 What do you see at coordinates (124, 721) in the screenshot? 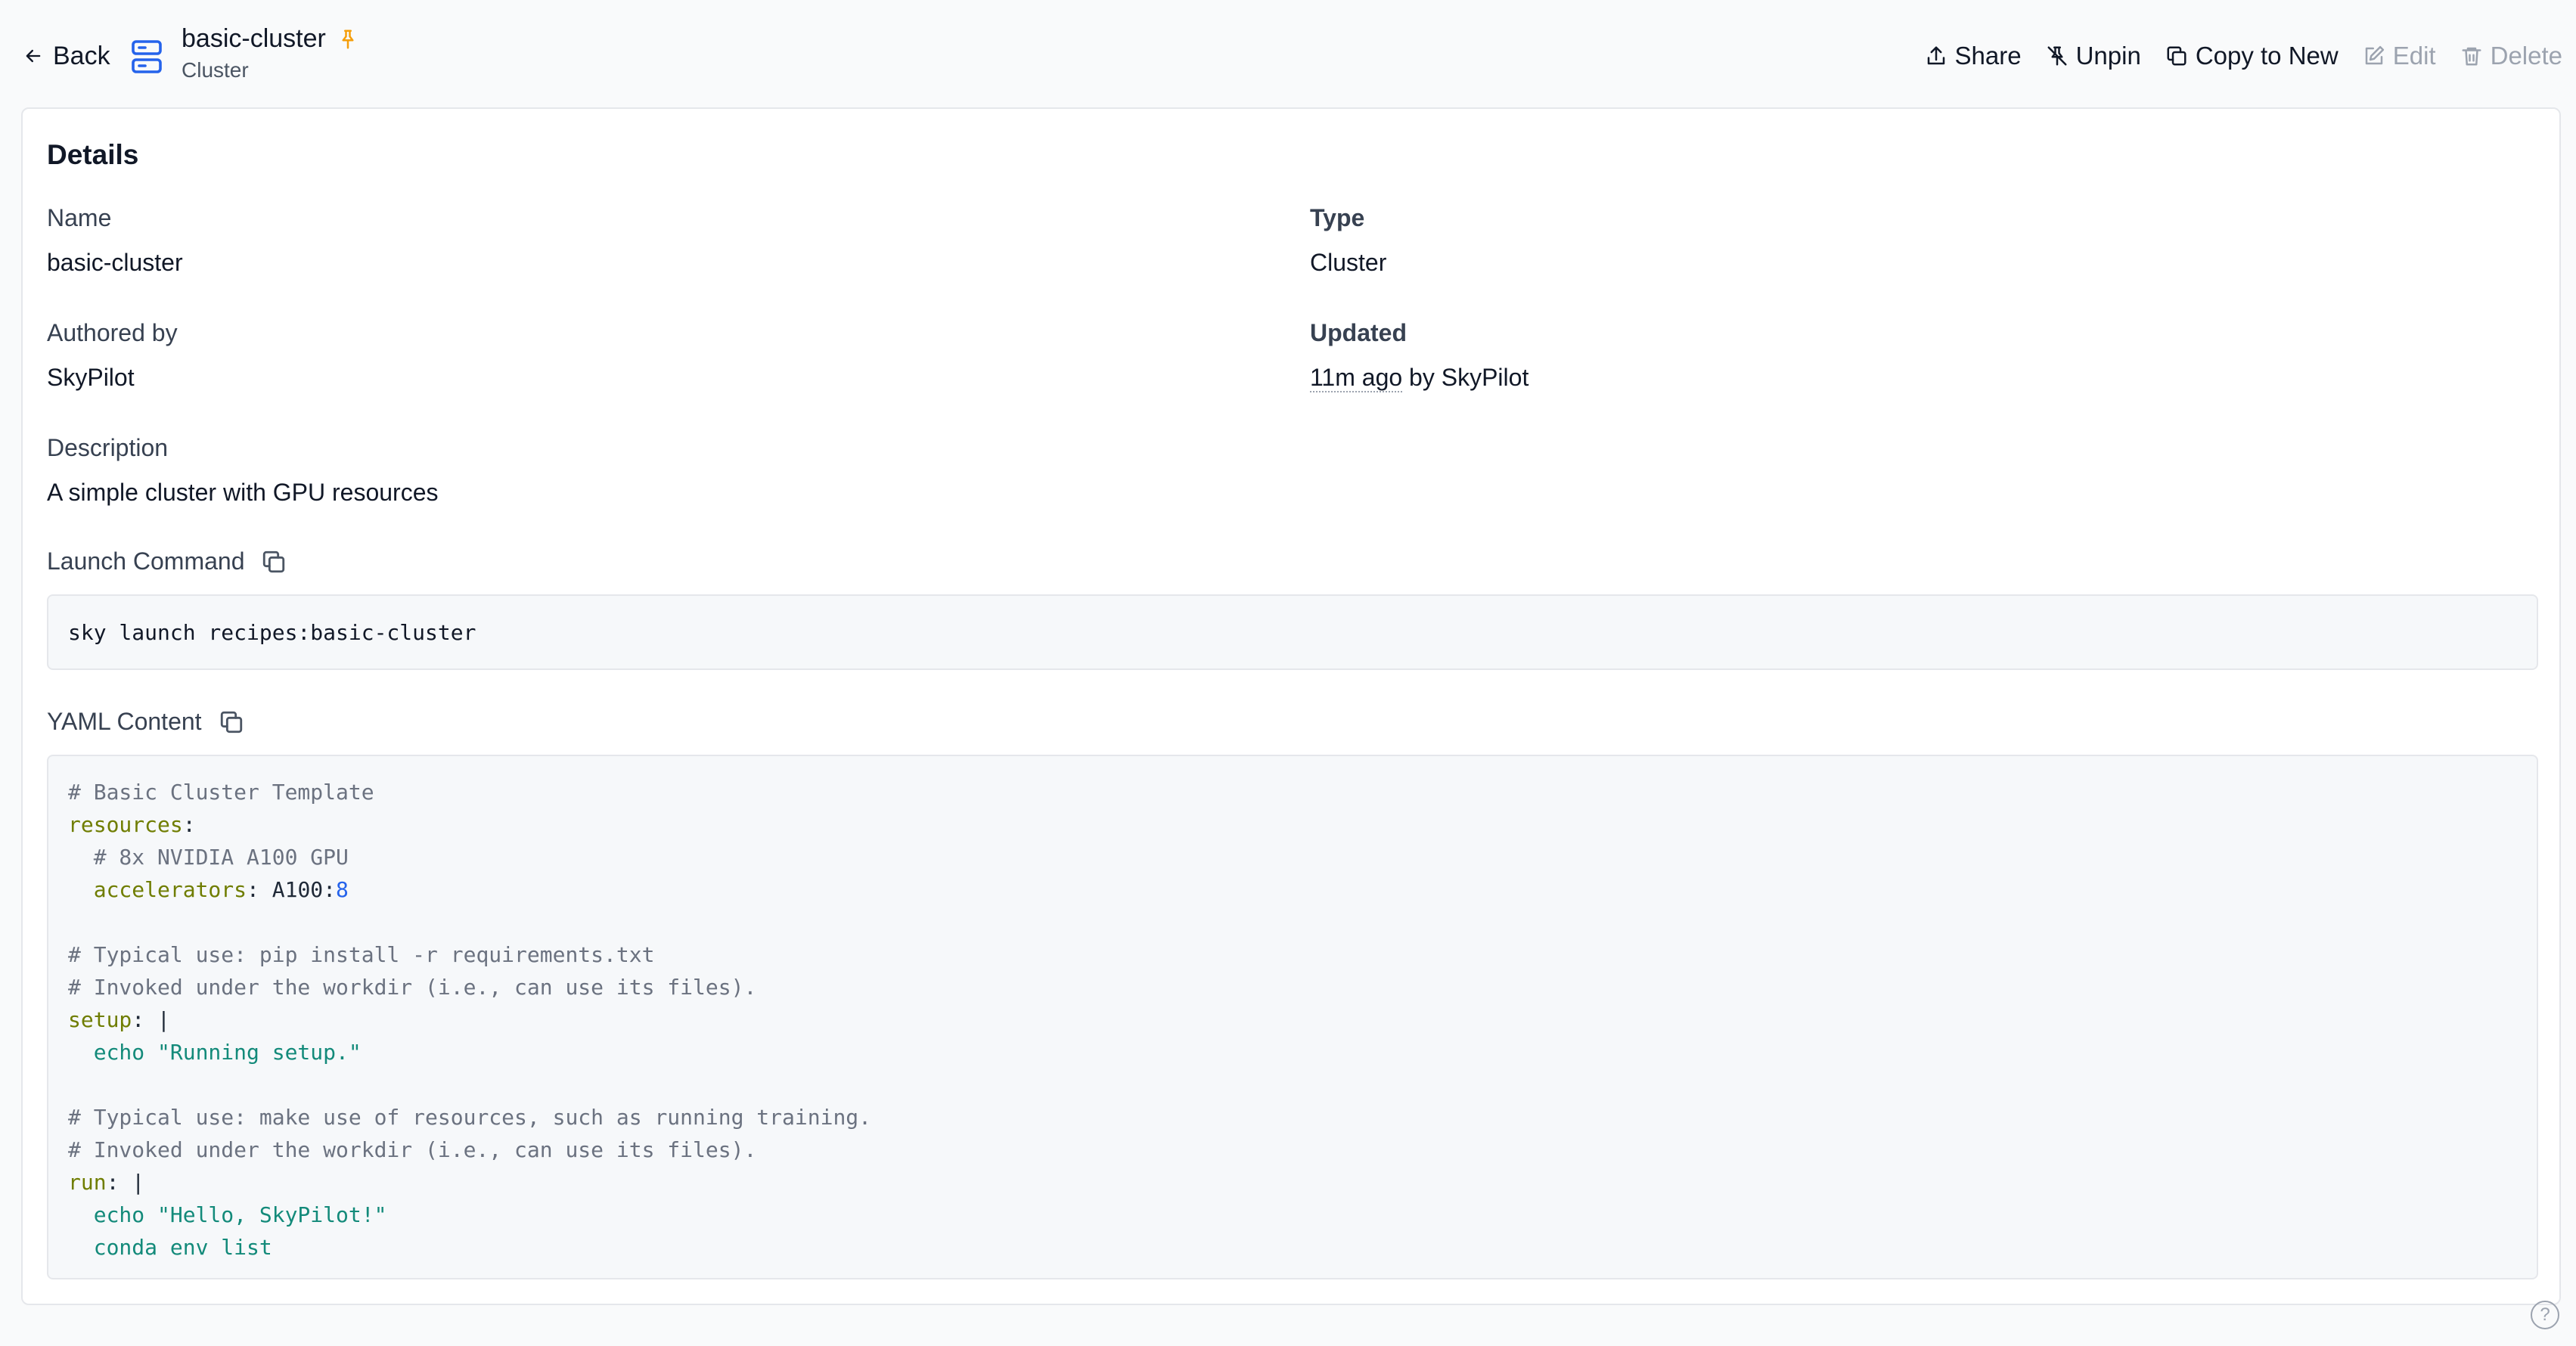
I see `yaml-content-label: YAML Content` at bounding box center [124, 721].